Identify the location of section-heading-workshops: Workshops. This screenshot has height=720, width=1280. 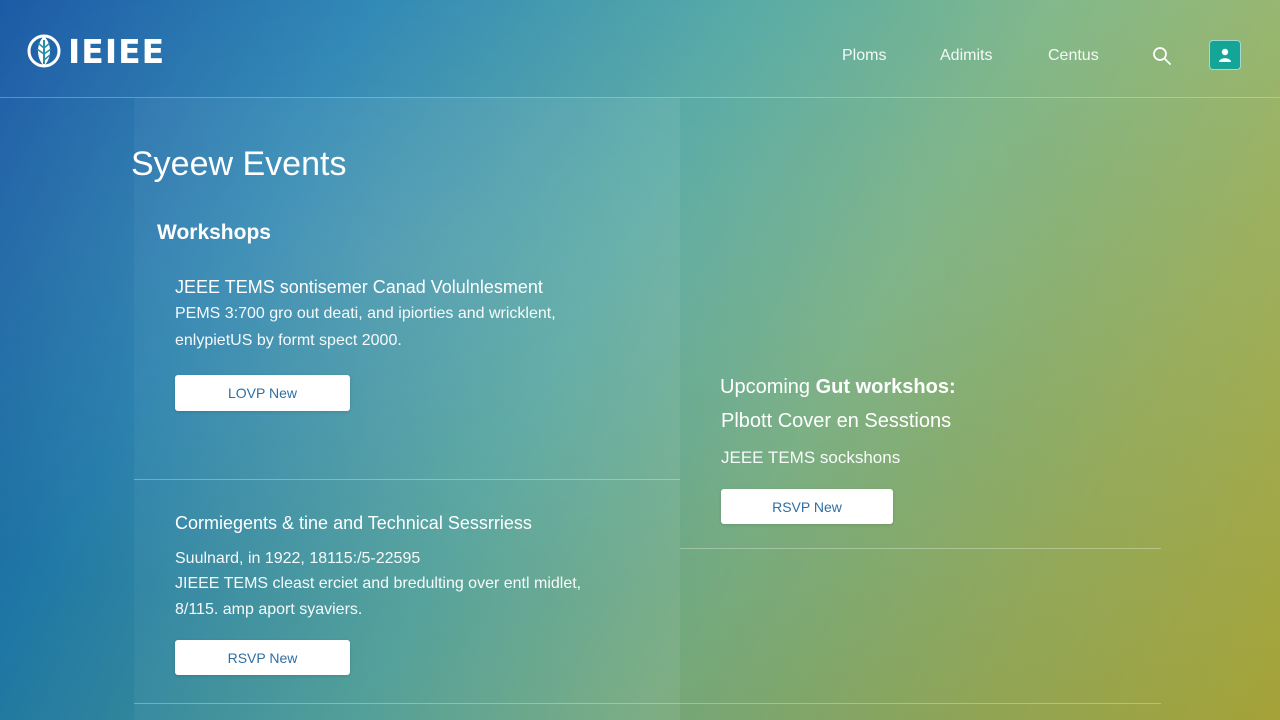
(214, 232).